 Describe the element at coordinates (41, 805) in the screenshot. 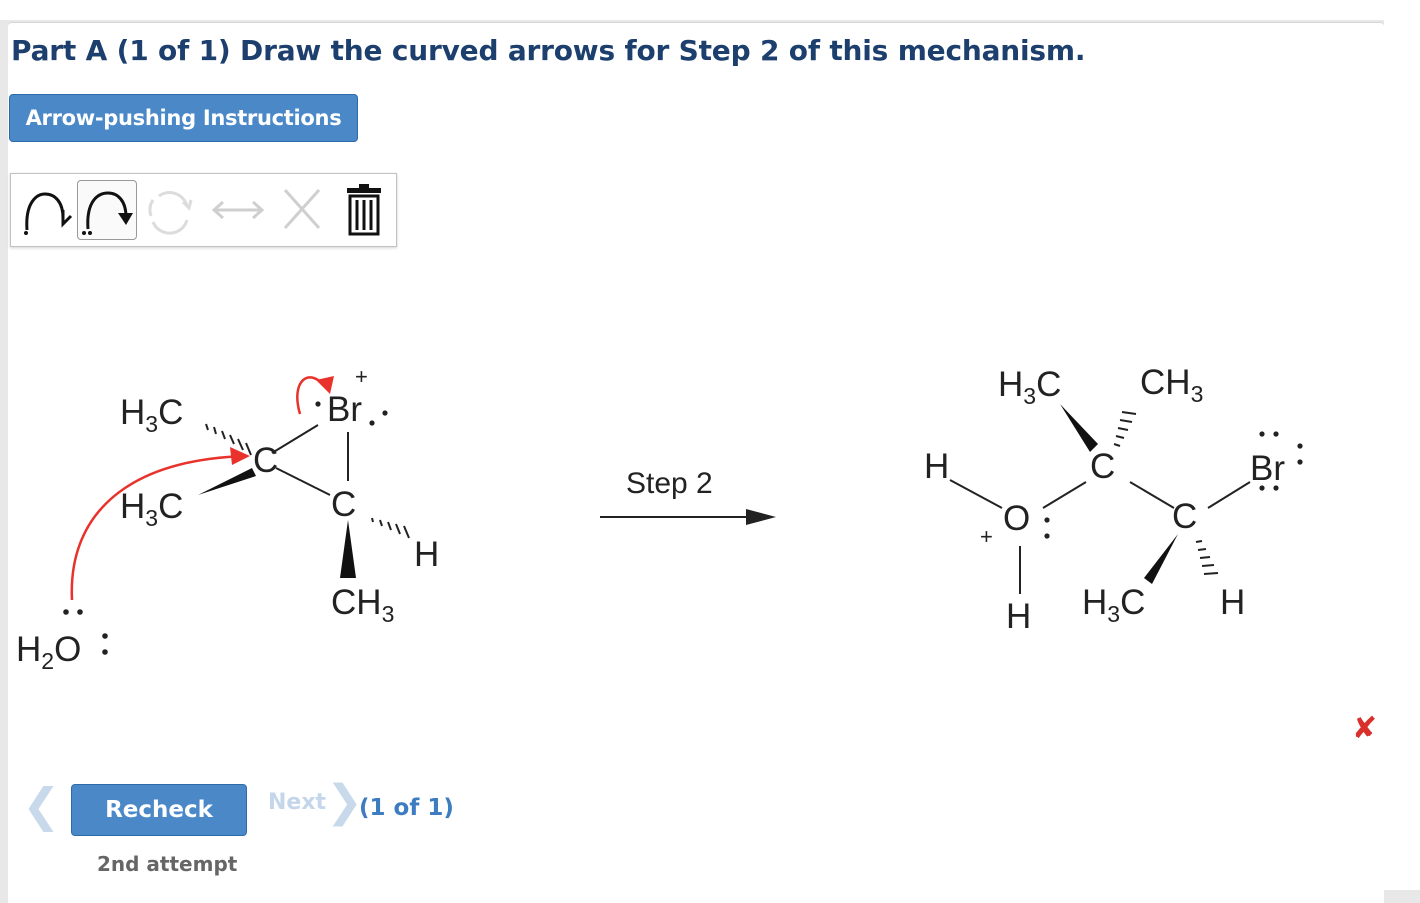

I see `previous-part-chevron-icon: ❮` at that location.